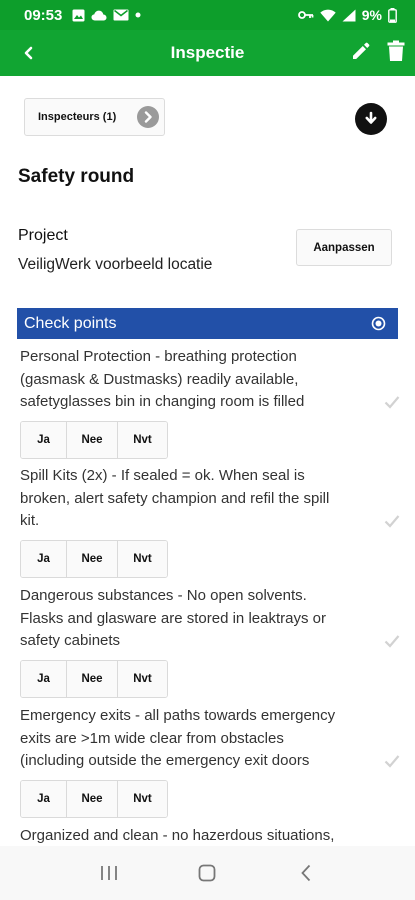  I want to click on mail-notification-icon, so click(121, 15).